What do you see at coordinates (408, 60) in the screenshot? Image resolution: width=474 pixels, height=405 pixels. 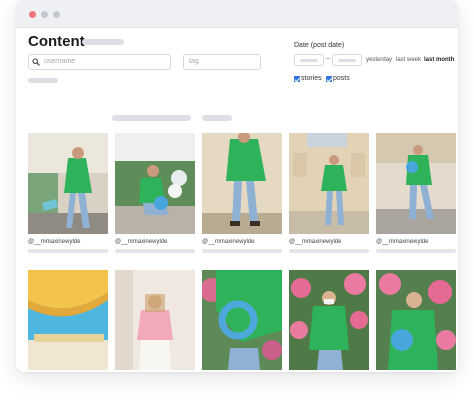 I see `range-last-week-button: last week` at bounding box center [408, 60].